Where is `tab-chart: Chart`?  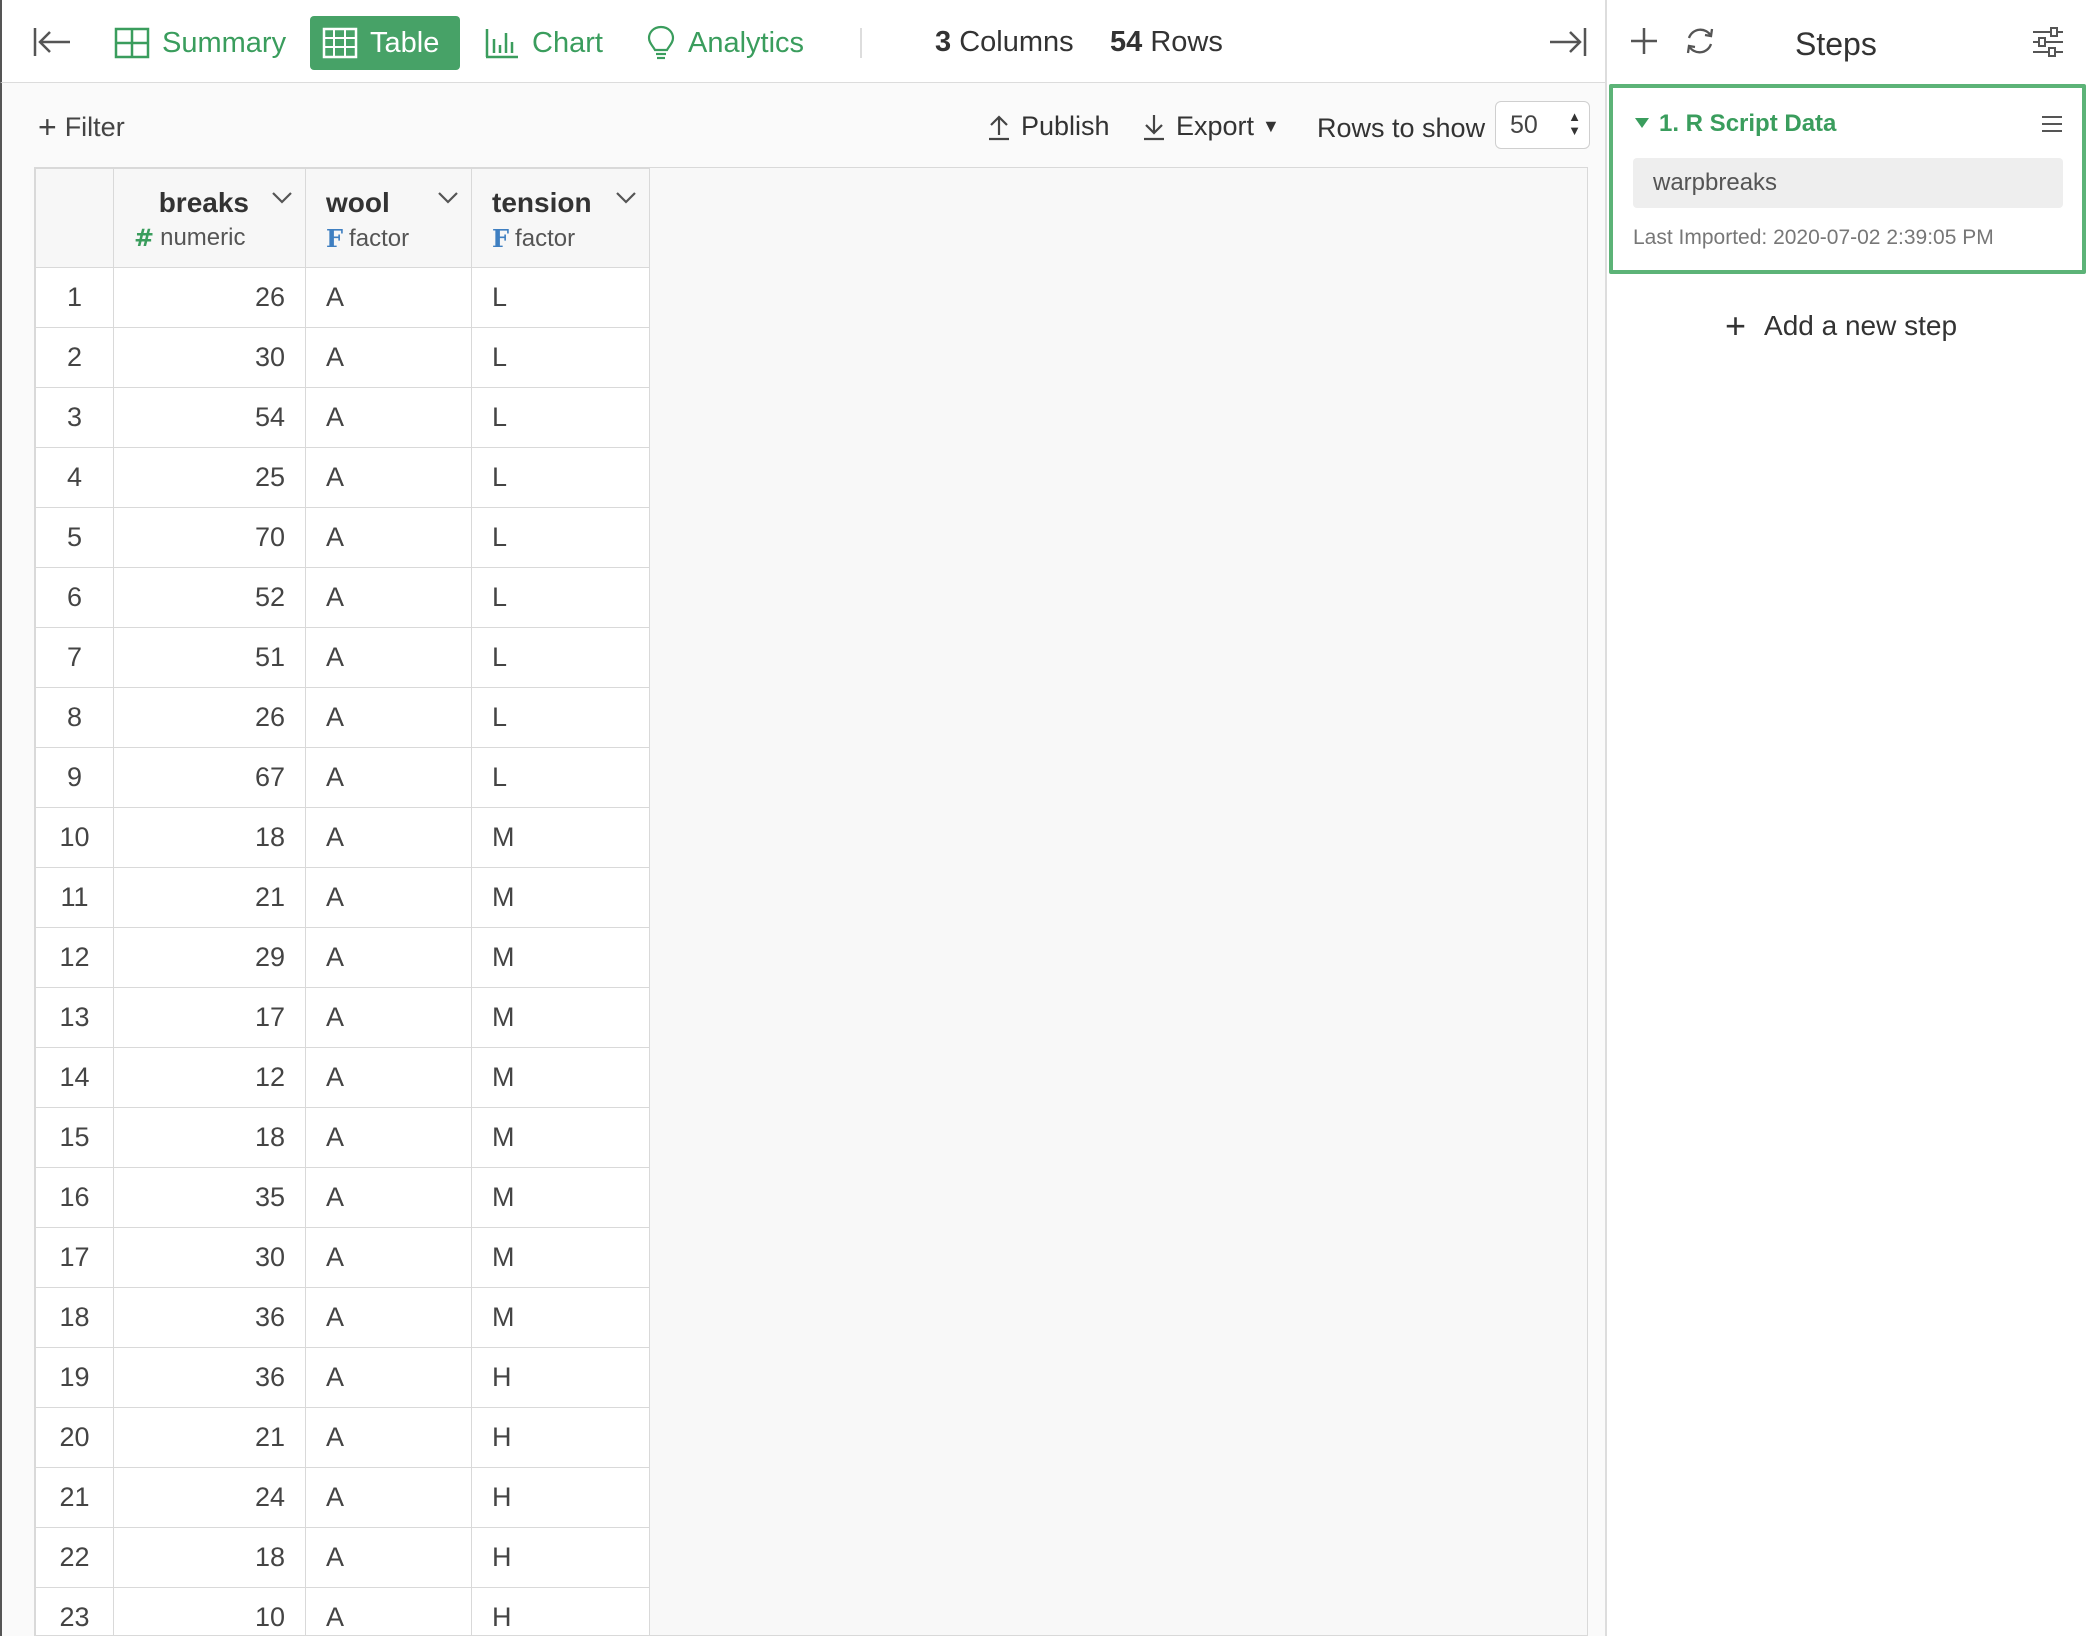 tab-chart: Chart is located at coordinates (543, 43).